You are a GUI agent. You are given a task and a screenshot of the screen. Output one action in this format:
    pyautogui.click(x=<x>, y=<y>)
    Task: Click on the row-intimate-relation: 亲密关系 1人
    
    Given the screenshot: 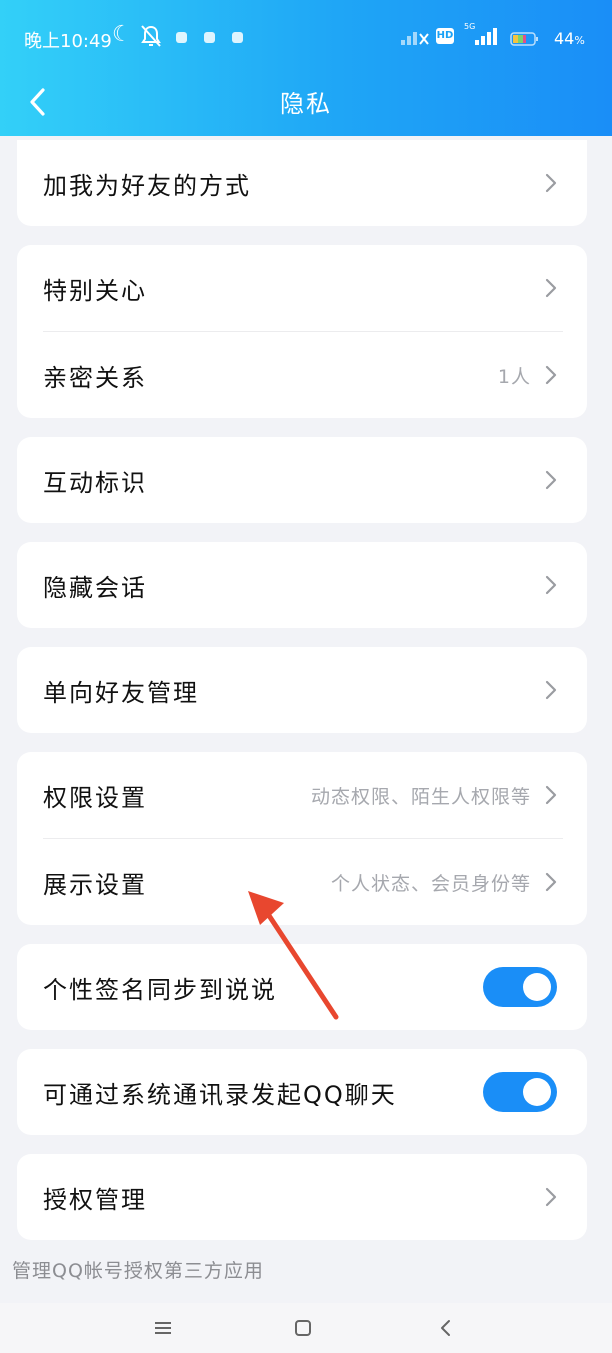 What is the action you would take?
    pyautogui.click(x=302, y=375)
    